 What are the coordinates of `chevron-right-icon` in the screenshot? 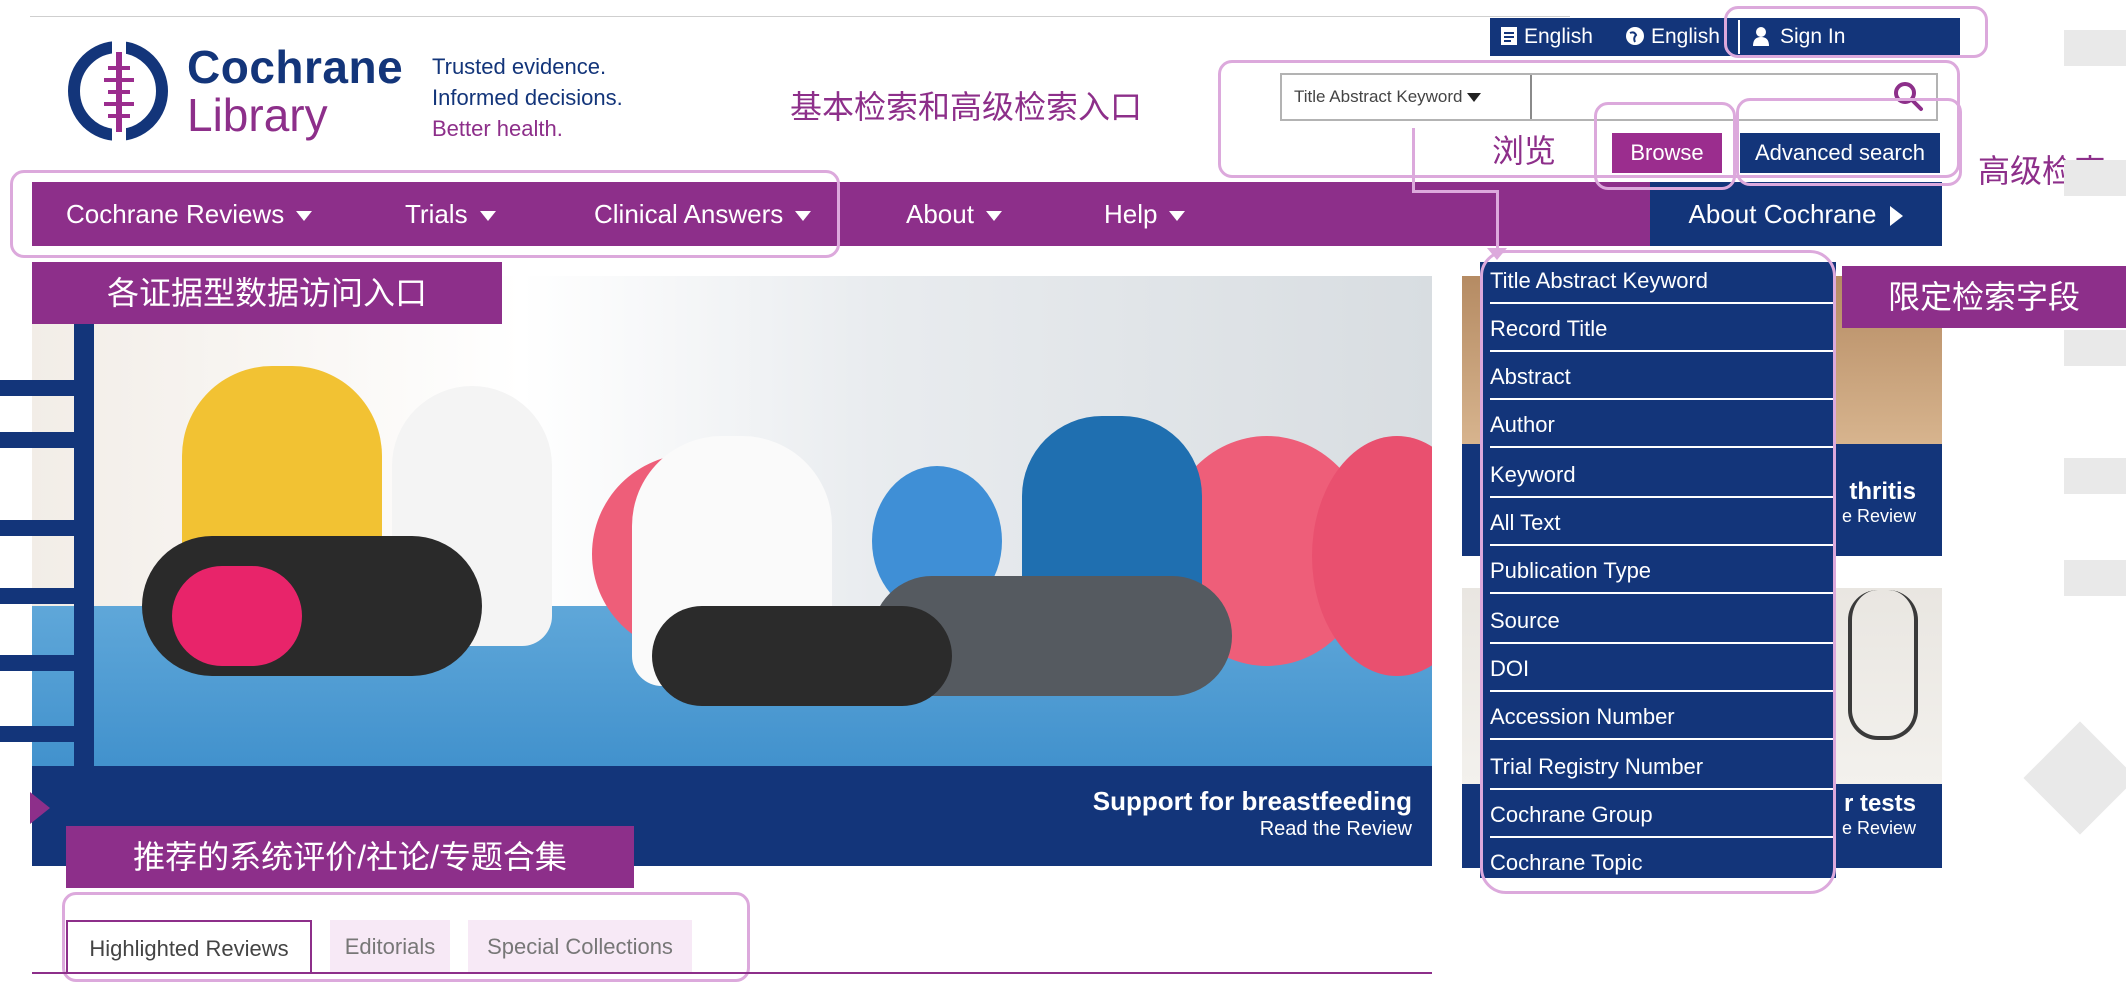 It's located at (1897, 216).